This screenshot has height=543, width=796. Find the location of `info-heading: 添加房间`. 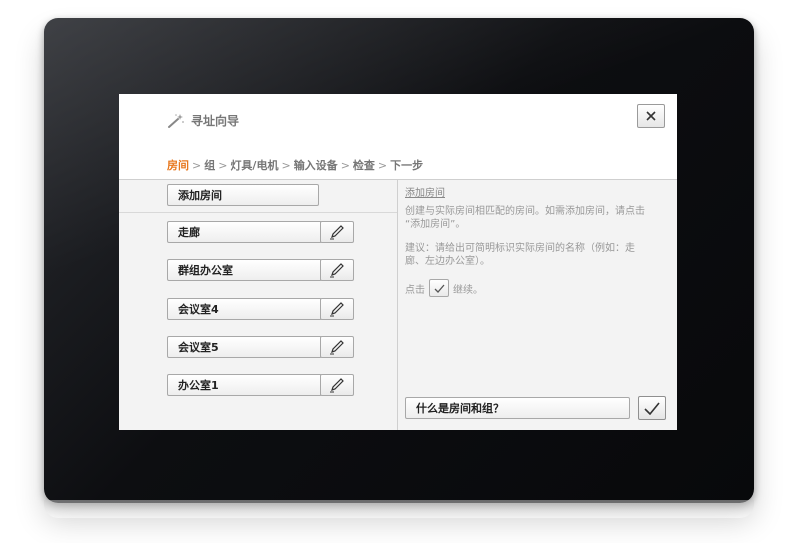

info-heading: 添加房间 is located at coordinates (425, 193).